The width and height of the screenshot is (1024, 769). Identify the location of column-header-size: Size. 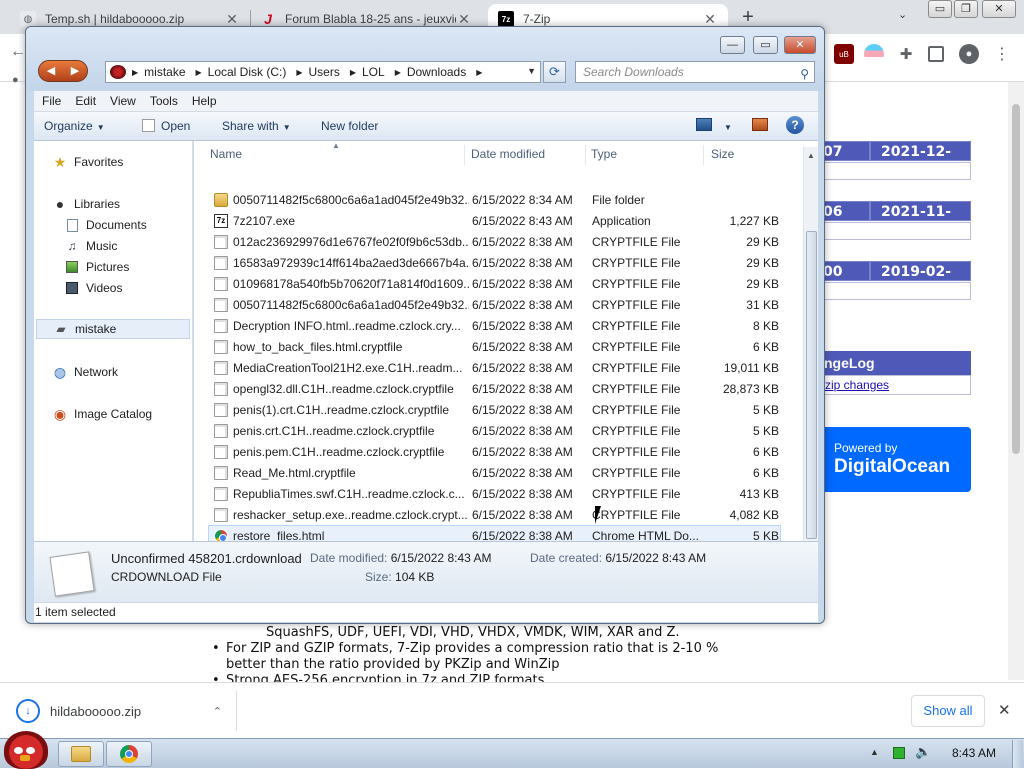
(722, 155).